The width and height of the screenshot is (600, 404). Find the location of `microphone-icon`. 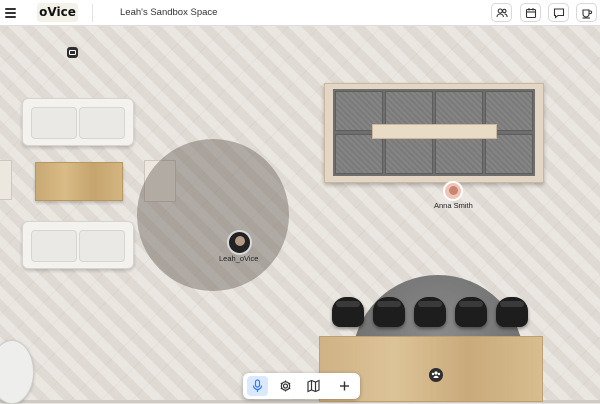

microphone-icon is located at coordinates (257, 385).